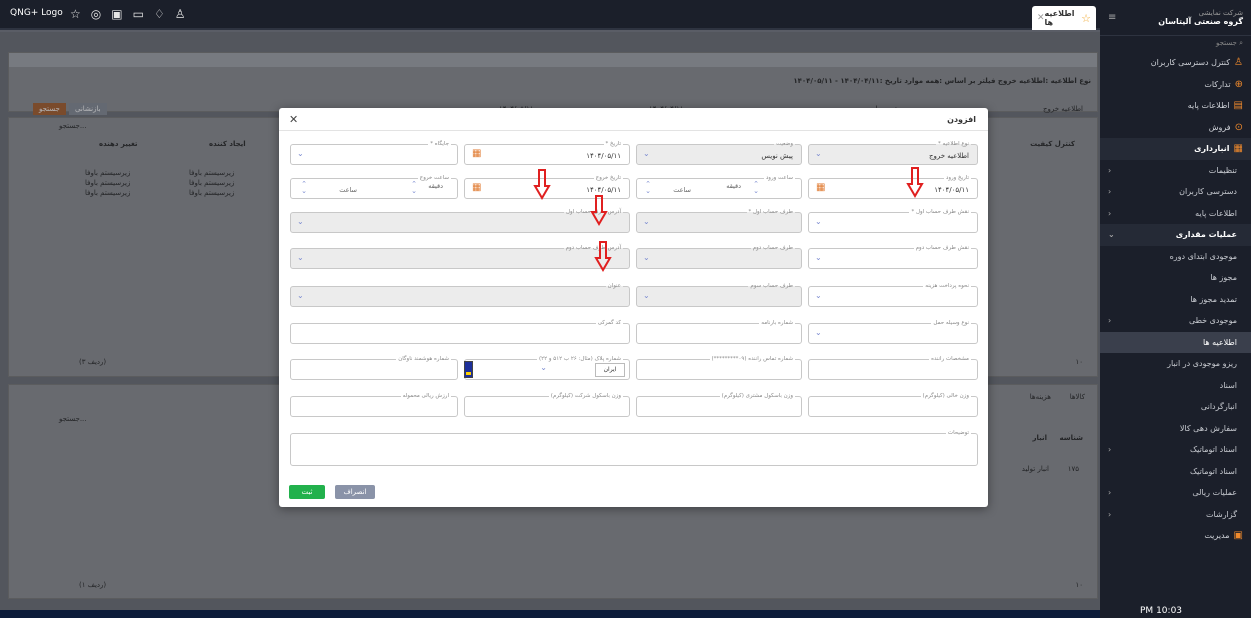  Describe the element at coordinates (1175, 128) in the screenshot. I see `sidebar-item-sales: ⊙ فروش` at that location.